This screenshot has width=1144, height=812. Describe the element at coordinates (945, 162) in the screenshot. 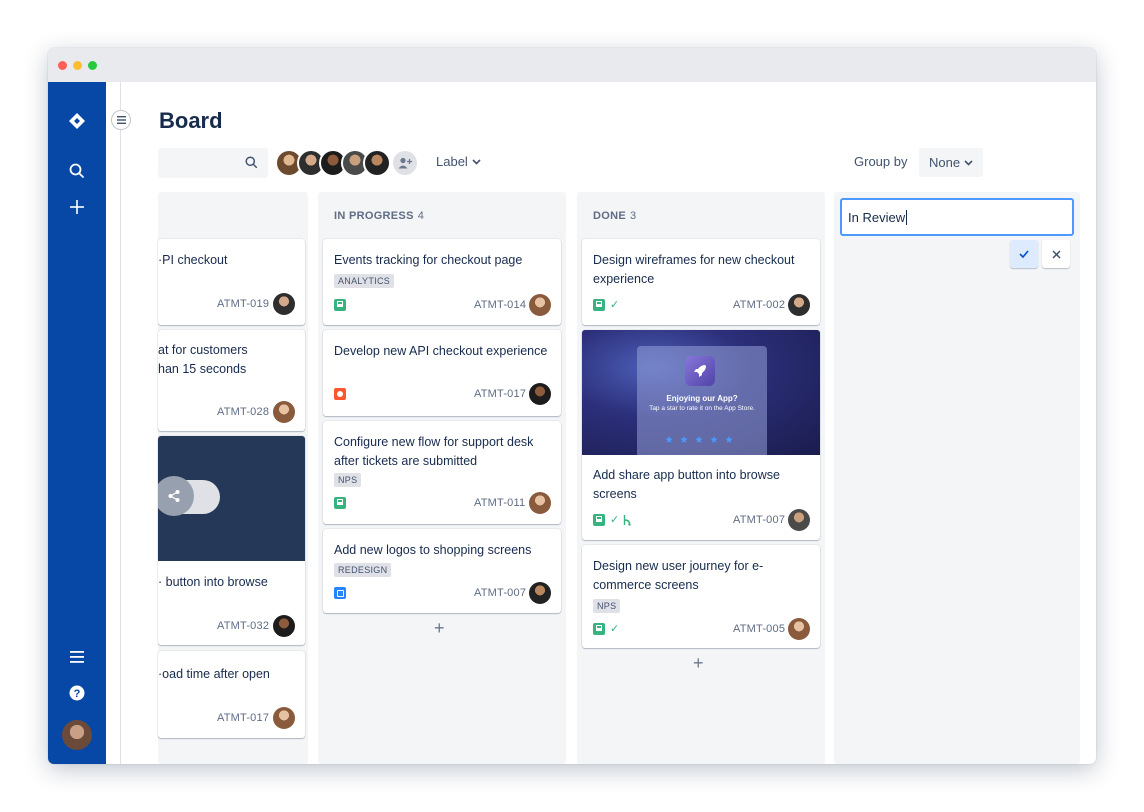

I see `group-by-value: None` at that location.